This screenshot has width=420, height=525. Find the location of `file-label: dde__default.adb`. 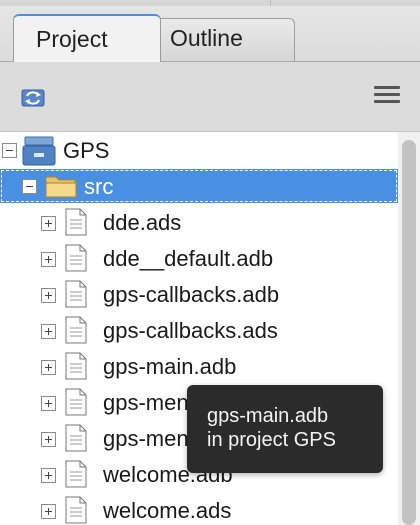

file-label: dde__default.adb is located at coordinates (188, 258).